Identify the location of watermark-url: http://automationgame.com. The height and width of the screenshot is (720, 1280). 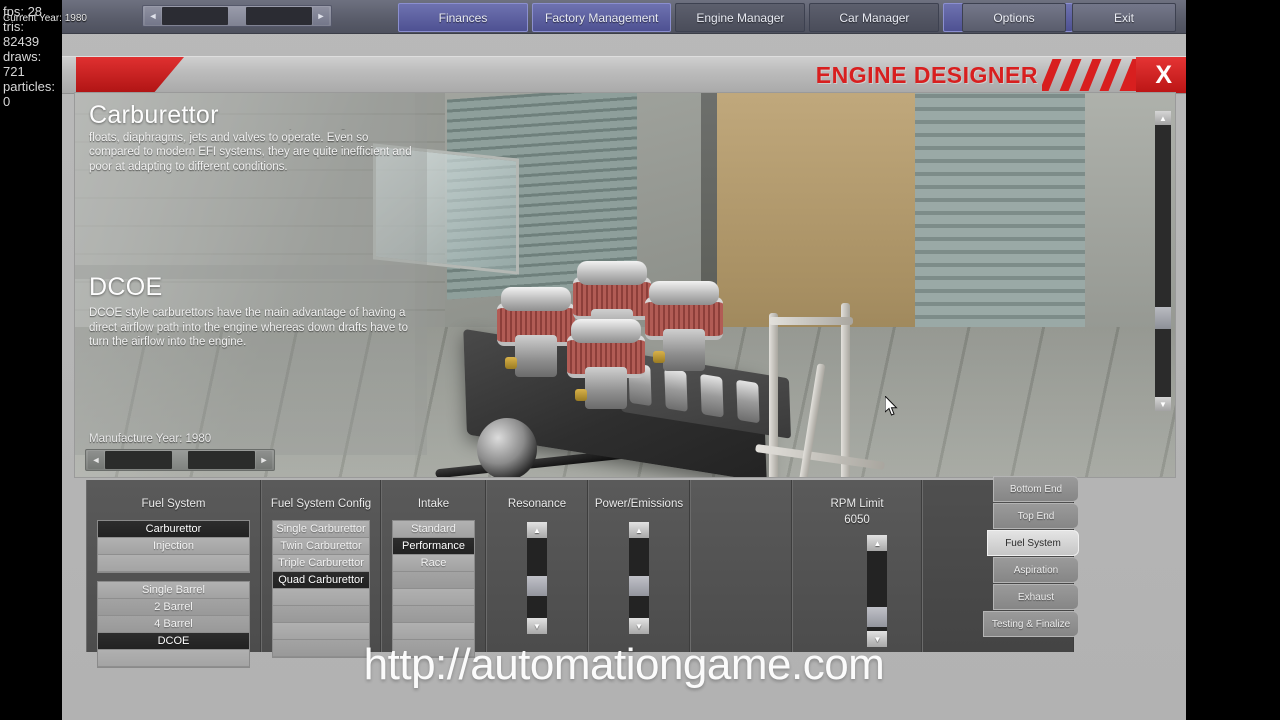
(624, 664).